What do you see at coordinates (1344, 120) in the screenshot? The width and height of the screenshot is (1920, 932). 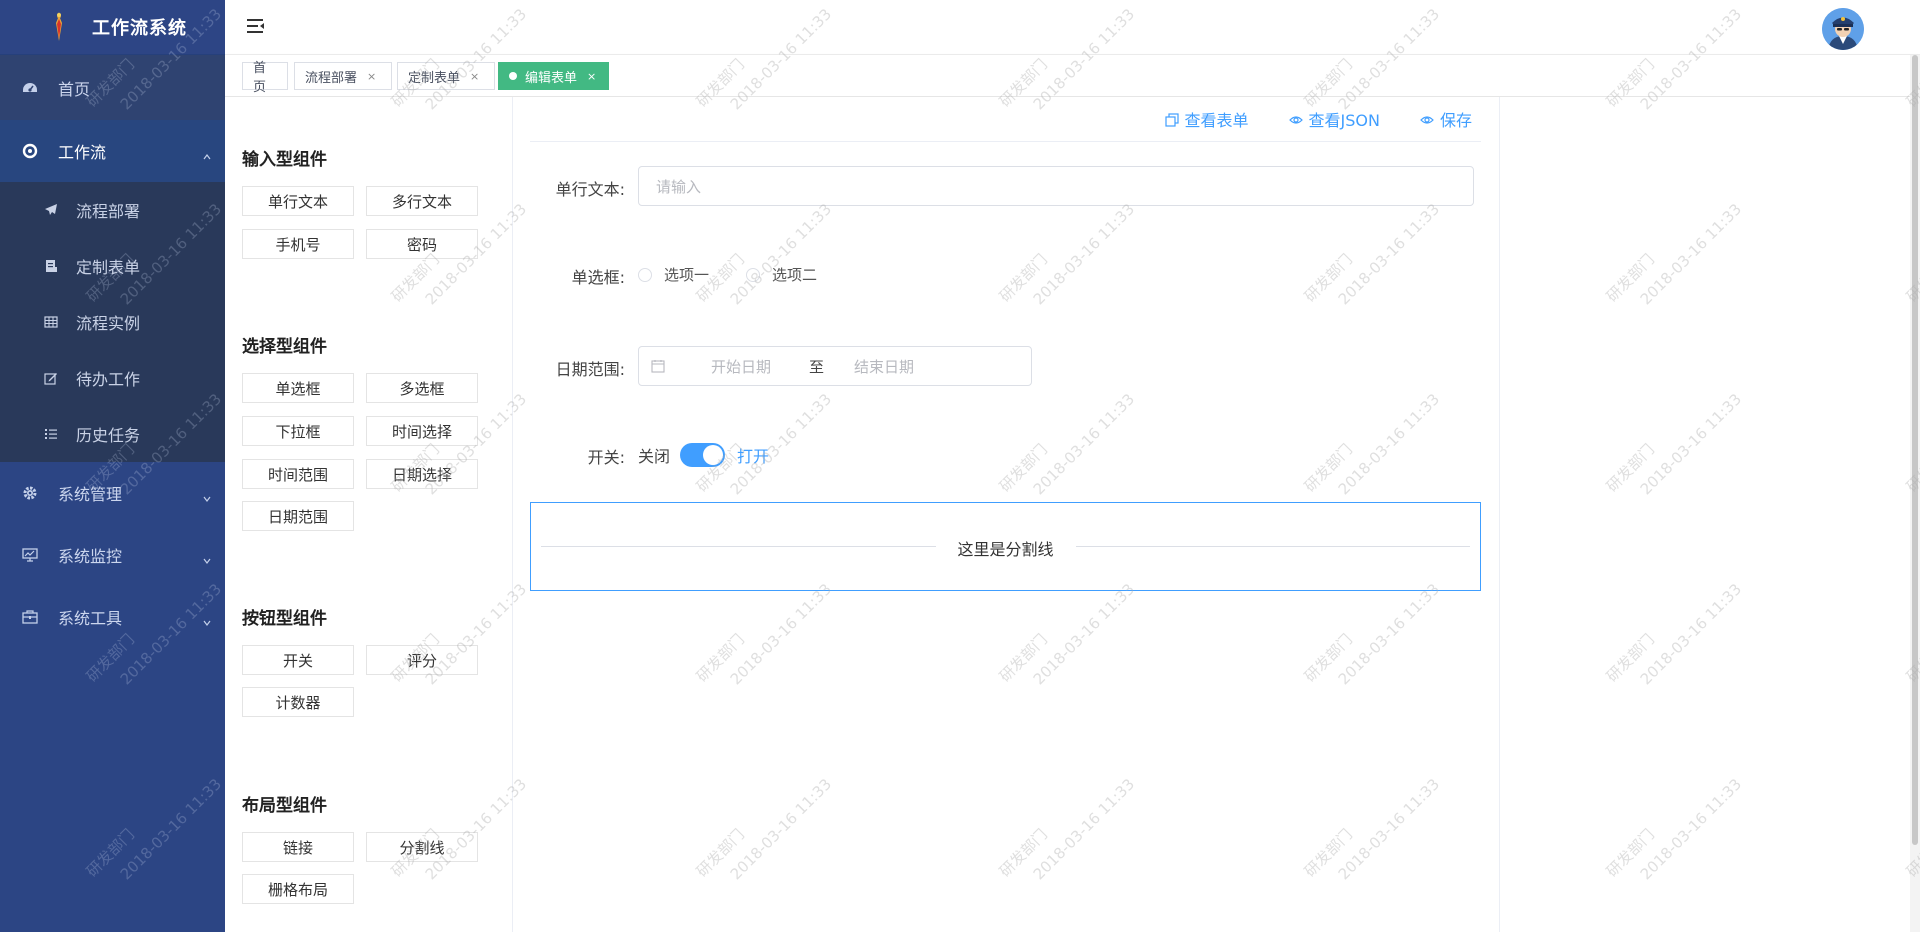 I see `view-json-label: 查看JSON` at bounding box center [1344, 120].